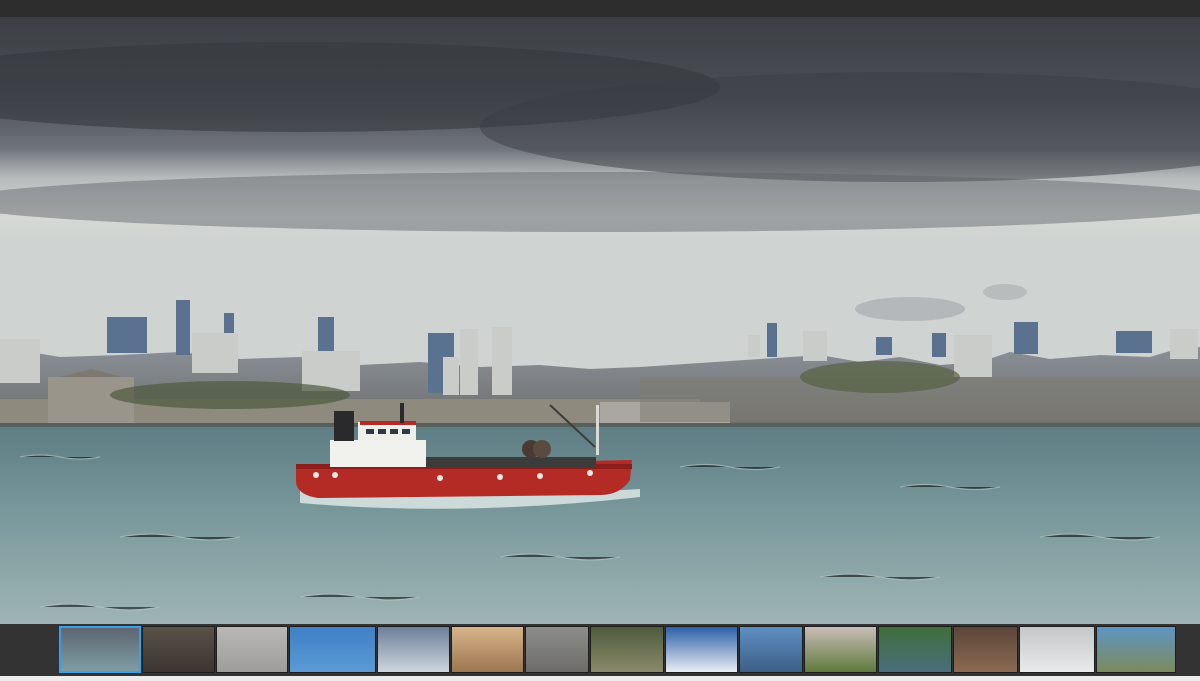 The height and width of the screenshot is (681, 1200). What do you see at coordinates (252, 649) in the screenshot?
I see `thumb-misty-grey` at bounding box center [252, 649].